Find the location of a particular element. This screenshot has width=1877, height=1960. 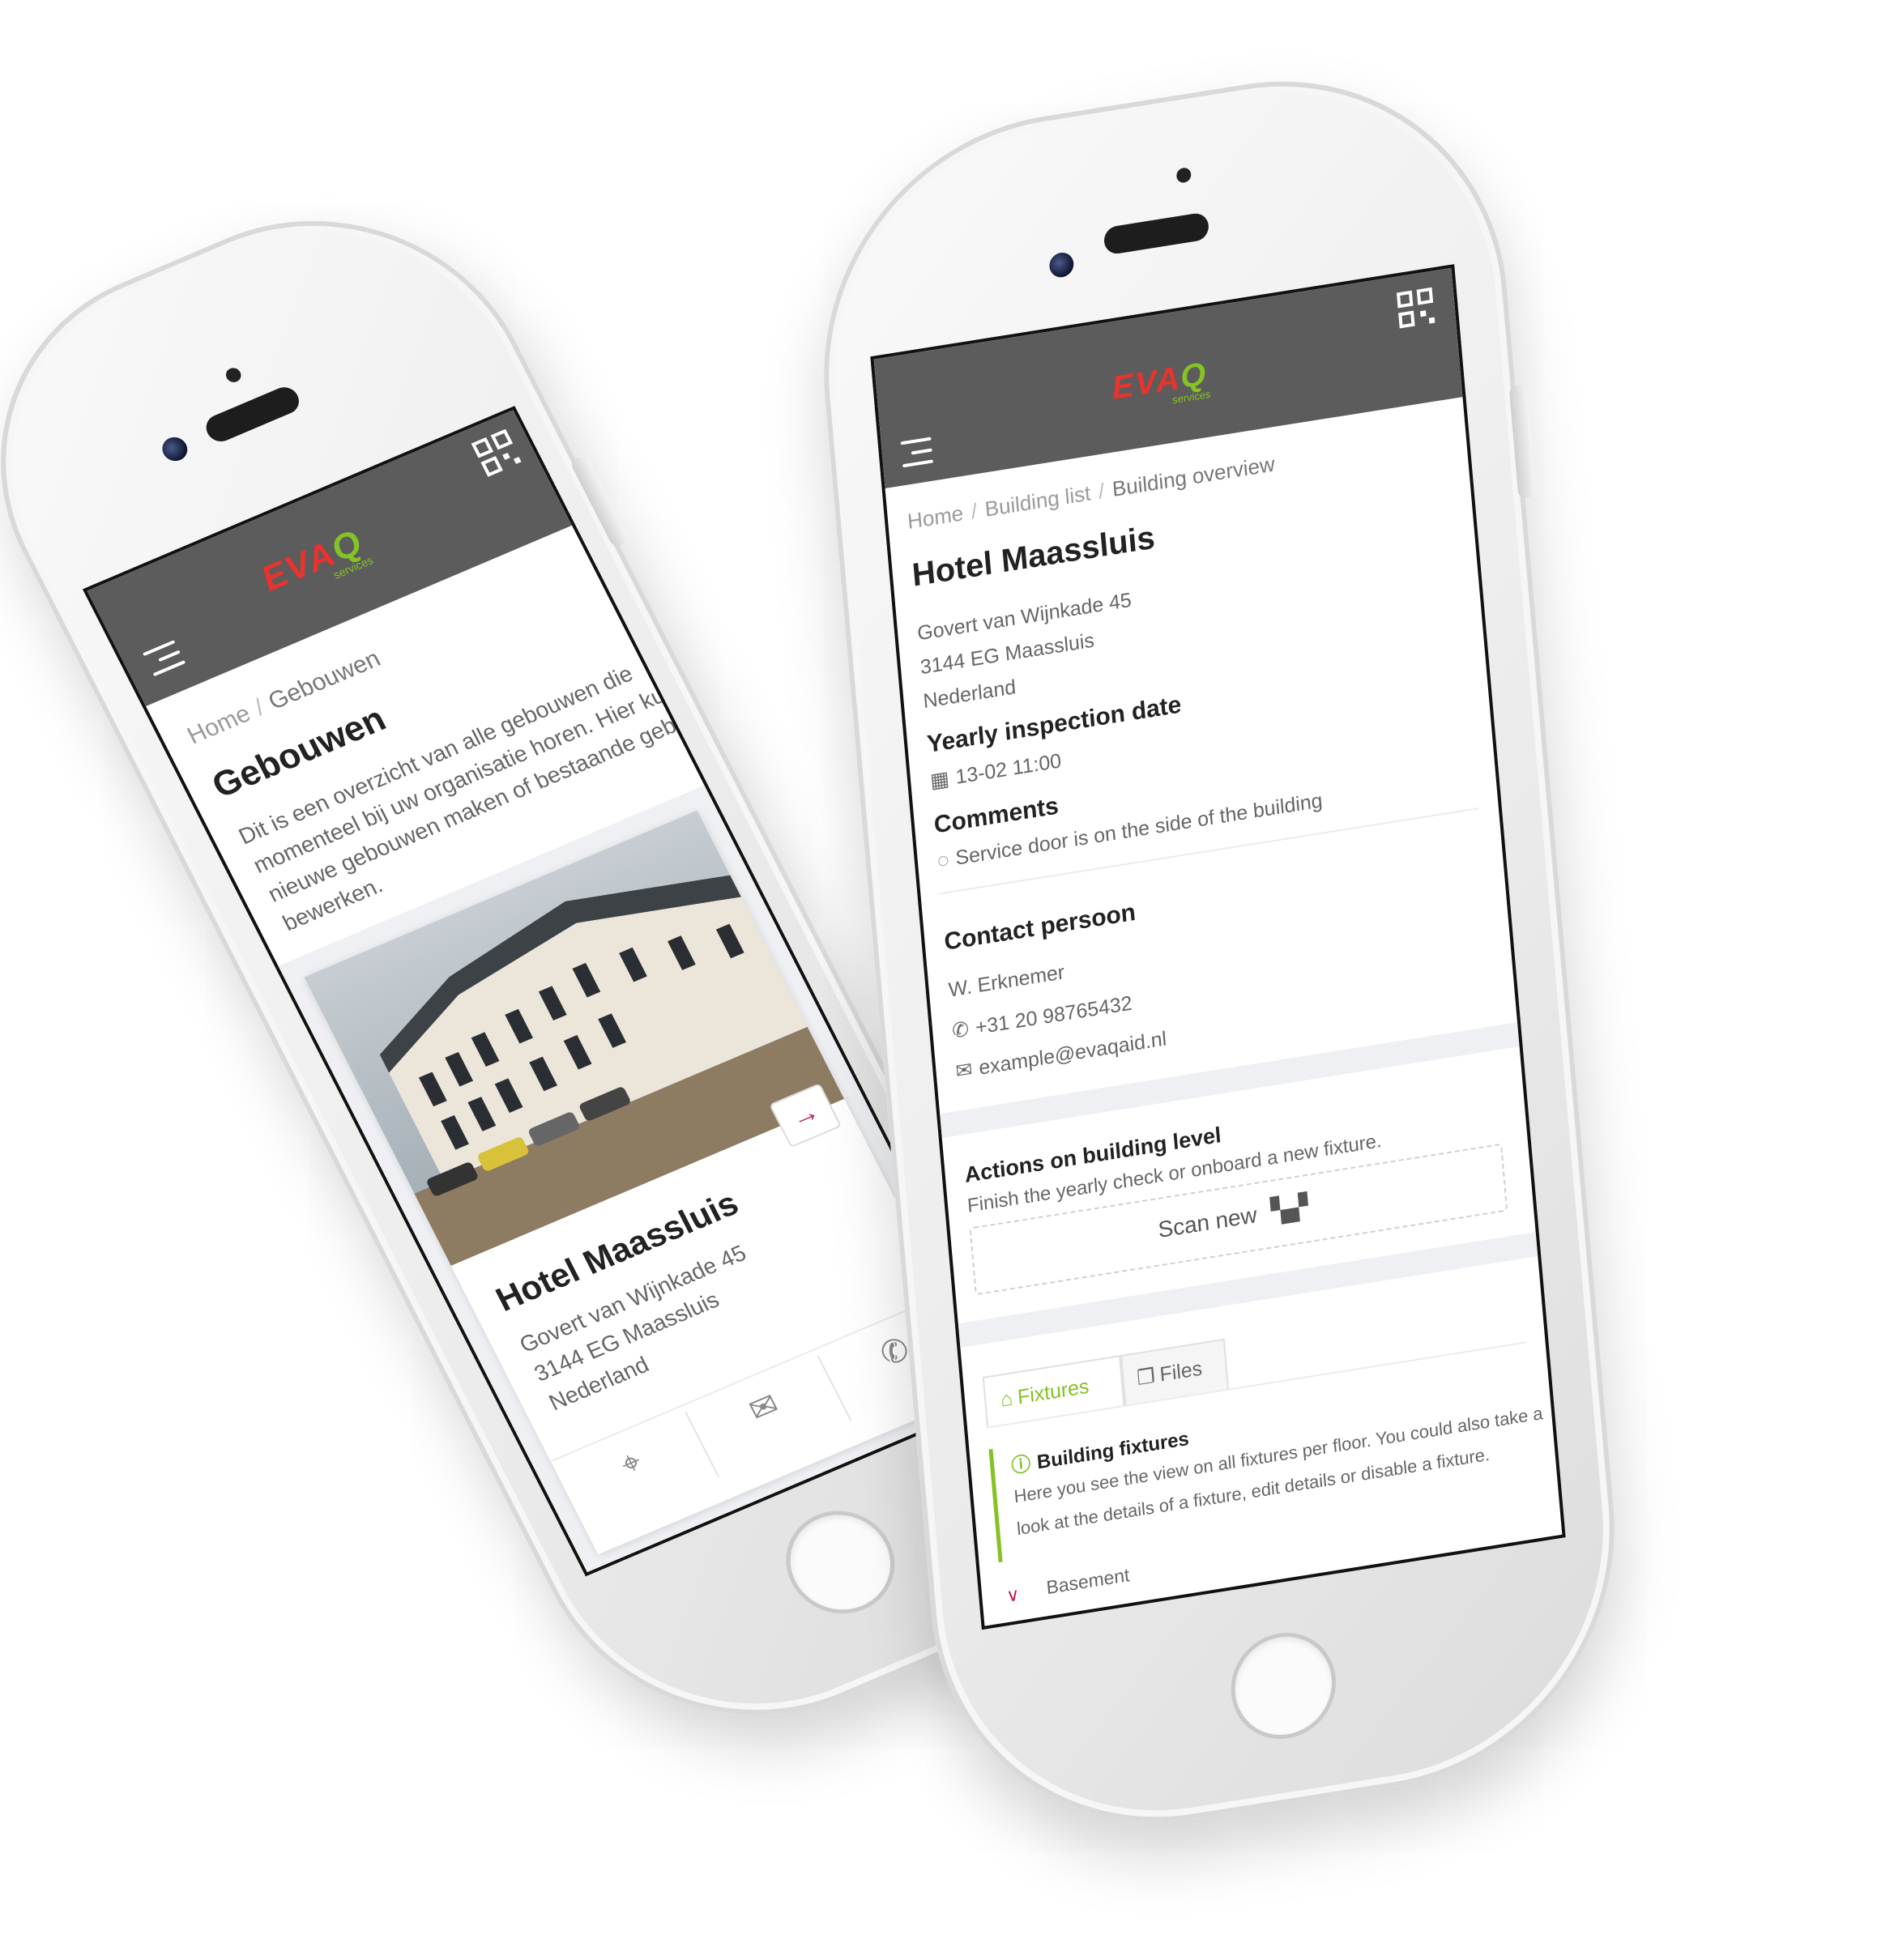

address-line-3: Nederland is located at coordinates (969, 694).